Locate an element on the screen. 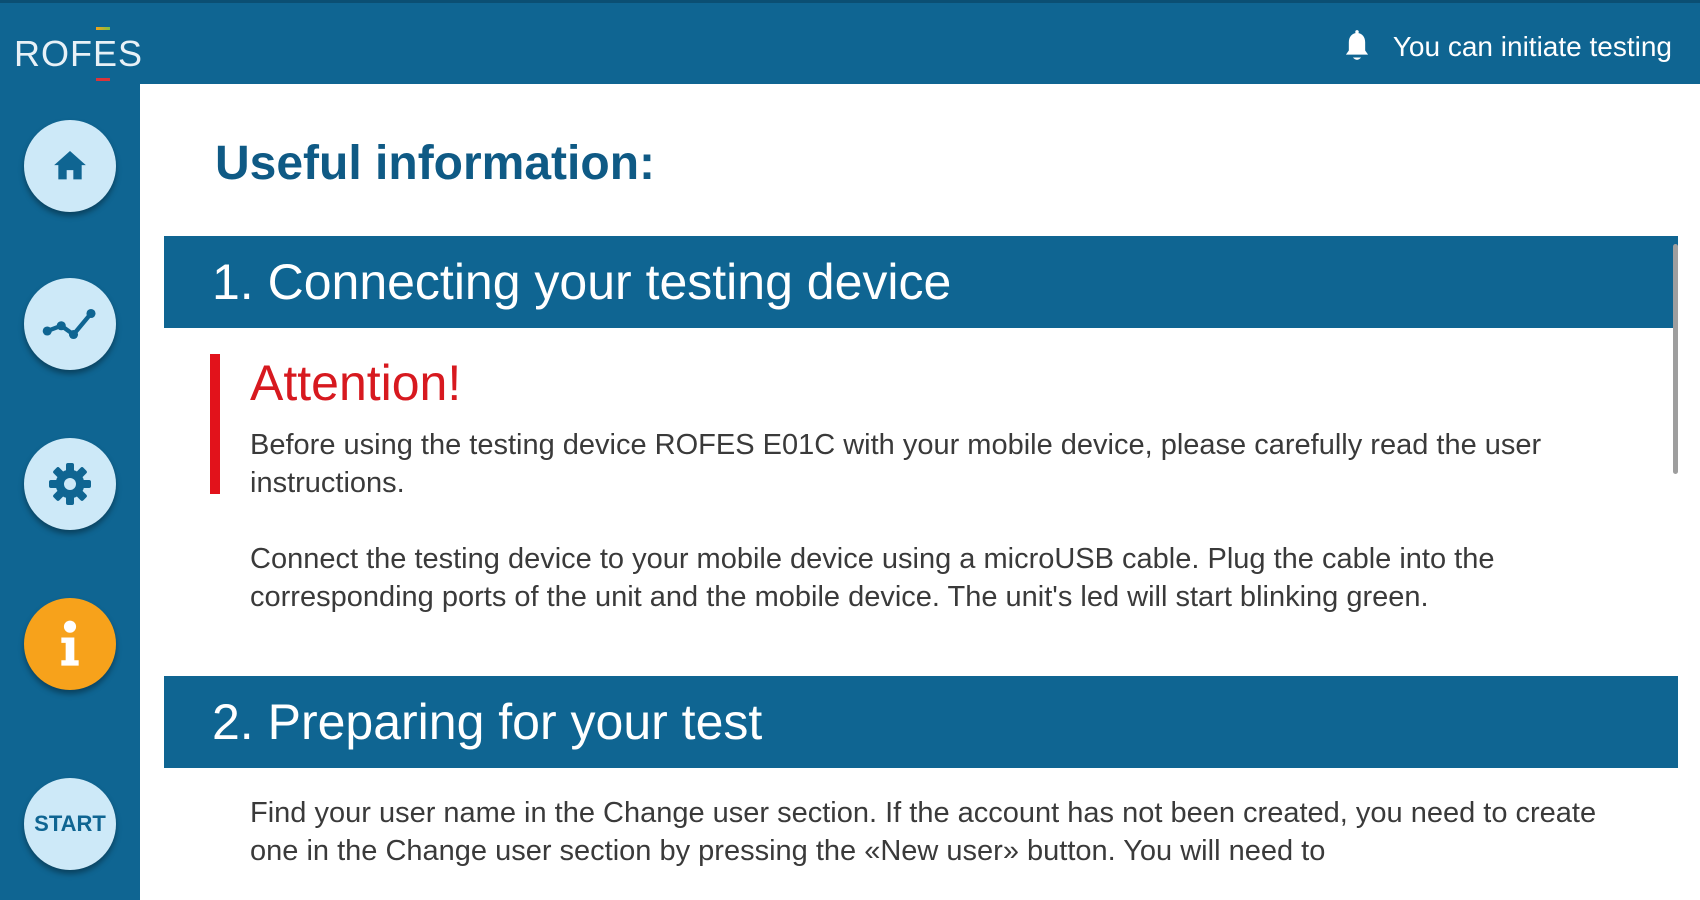  home-icon is located at coordinates (70, 165).